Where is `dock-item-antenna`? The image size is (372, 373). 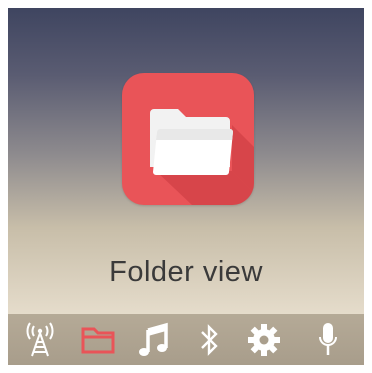 dock-item-antenna is located at coordinates (40, 339).